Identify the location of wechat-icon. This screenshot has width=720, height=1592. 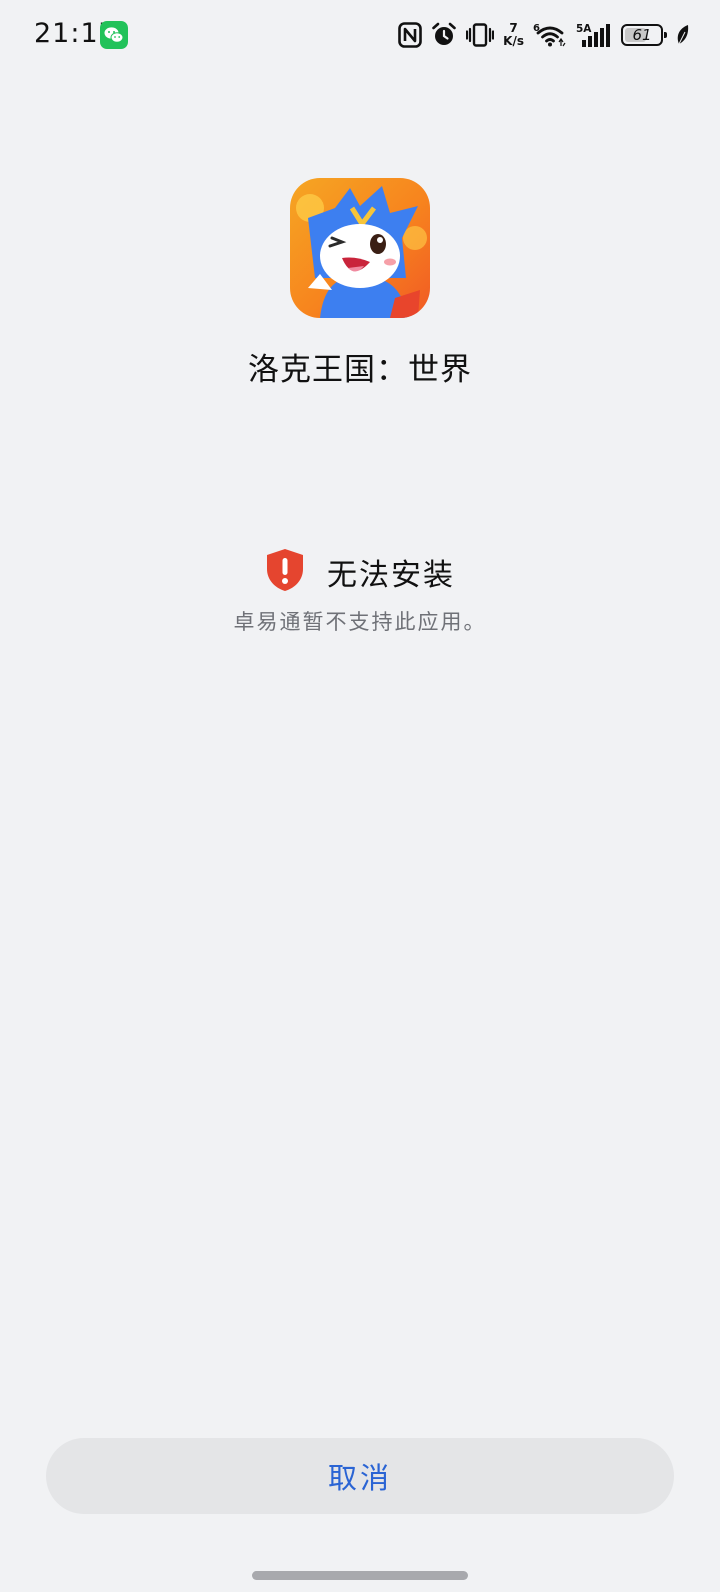
(114, 35).